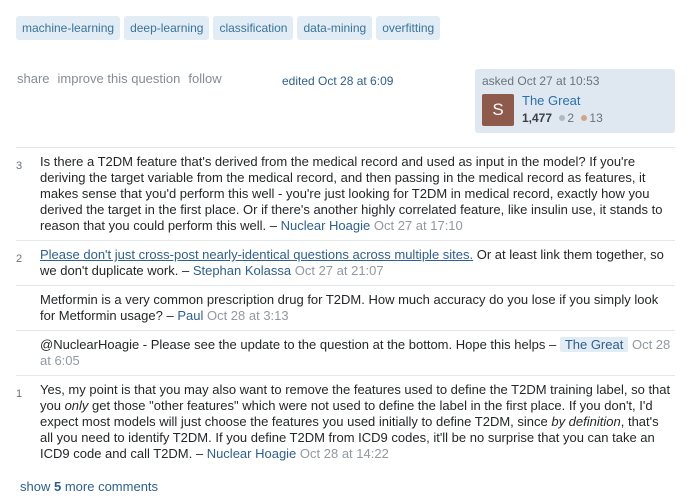 The width and height of the screenshot is (699, 504). What do you see at coordinates (242, 270) in the screenshot?
I see `comment-user: Stephan Kolassa` at bounding box center [242, 270].